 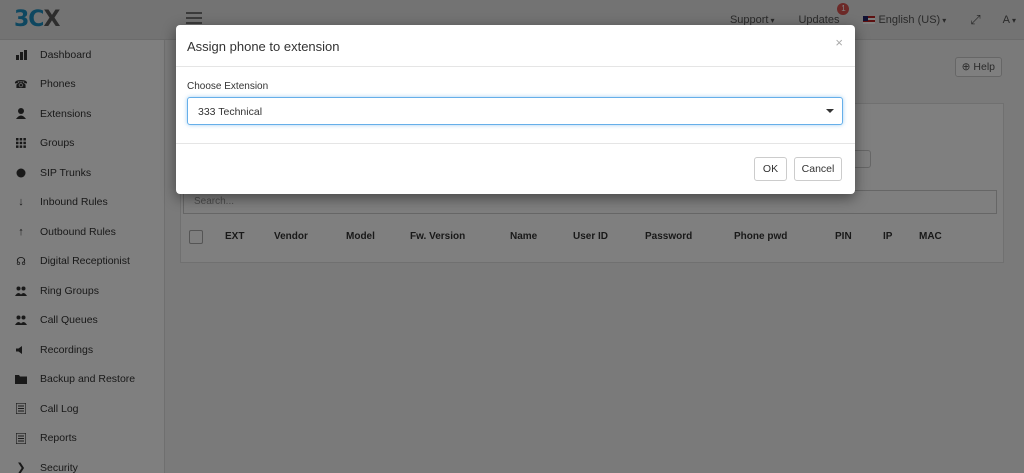 I want to click on modal-title: Assign phone to extension, so click(x=263, y=46).